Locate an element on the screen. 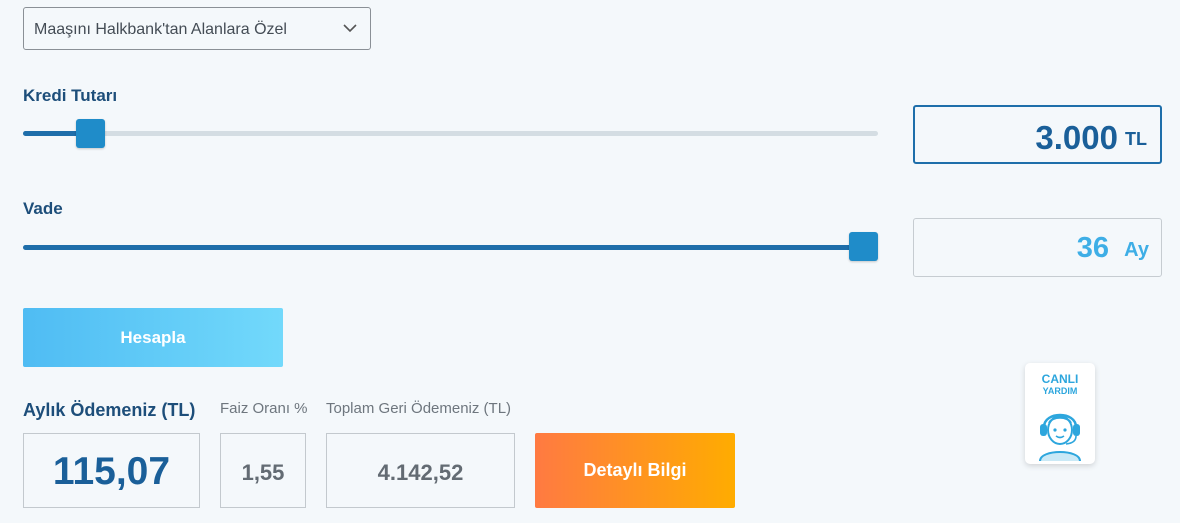 The height and width of the screenshot is (523, 1180). amount-value: 3.000 is located at coordinates (1076, 137).